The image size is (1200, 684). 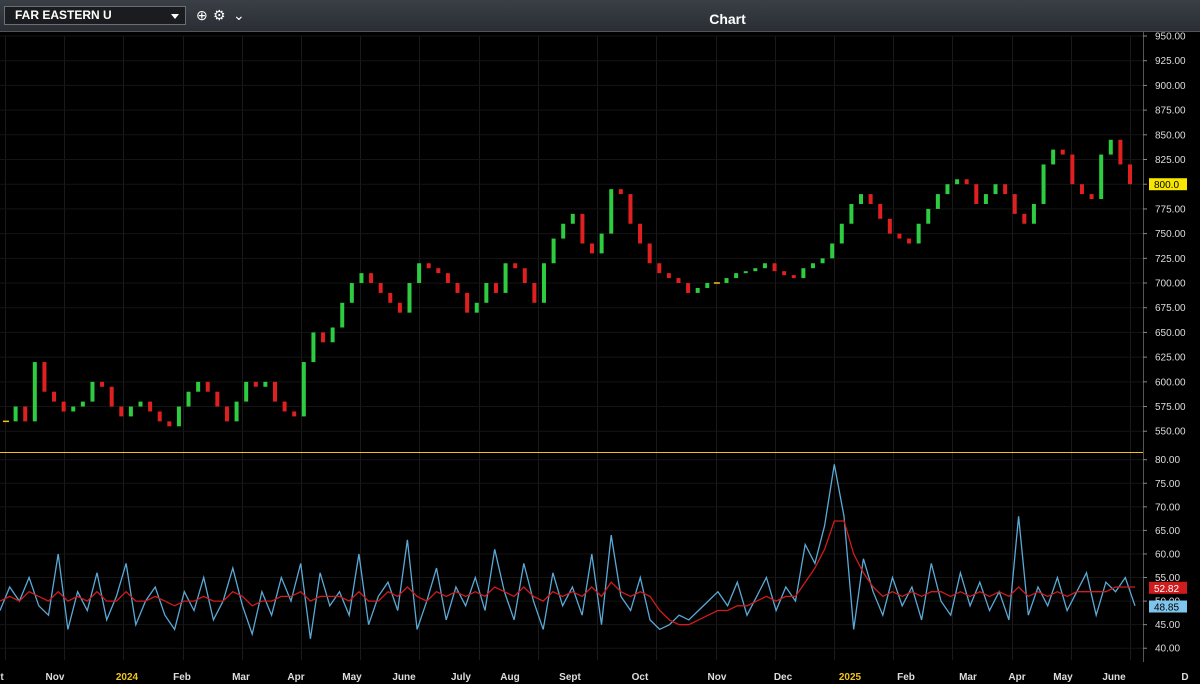 What do you see at coordinates (1170, 111) in the screenshot?
I see `price-tick-label: 875.00` at bounding box center [1170, 111].